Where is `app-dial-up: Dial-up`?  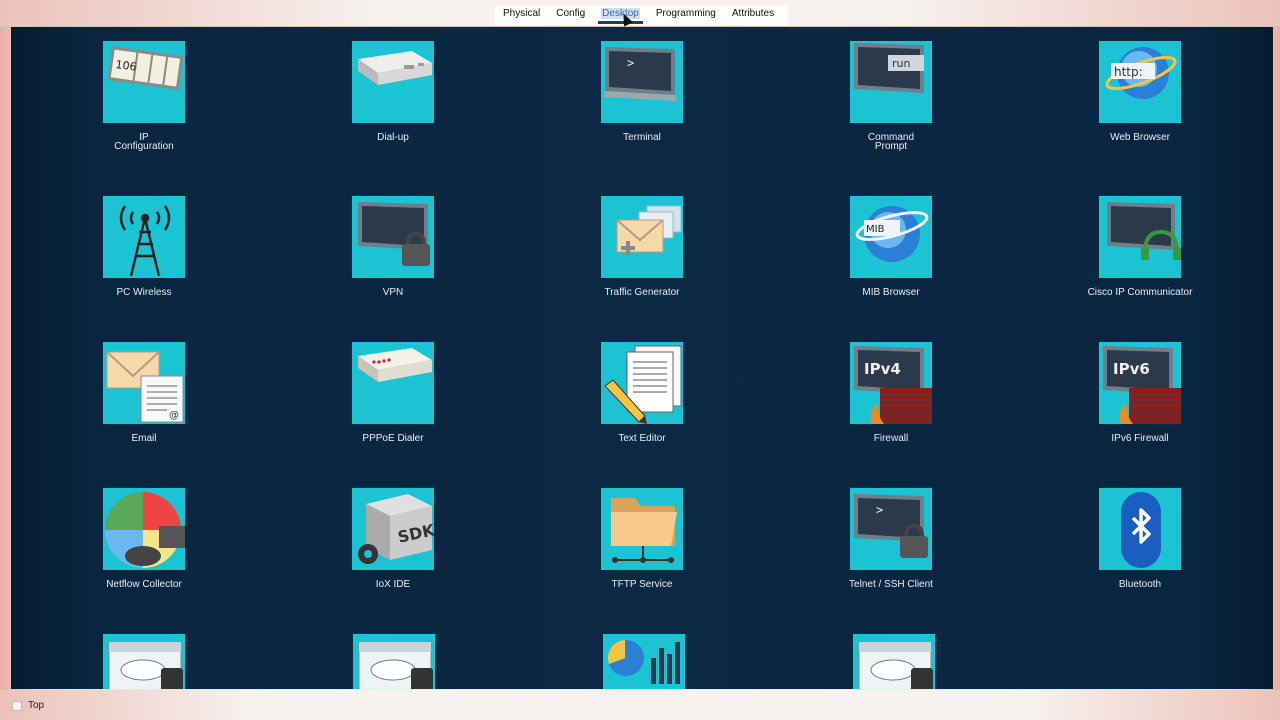
app-dial-up: Dial-up is located at coordinates (393, 91).